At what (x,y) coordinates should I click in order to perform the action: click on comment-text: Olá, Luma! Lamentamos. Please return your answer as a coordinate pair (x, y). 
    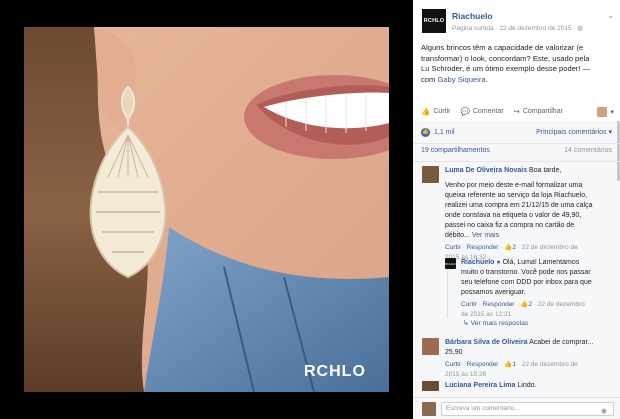
    Looking at the image, I should click on (541, 262).